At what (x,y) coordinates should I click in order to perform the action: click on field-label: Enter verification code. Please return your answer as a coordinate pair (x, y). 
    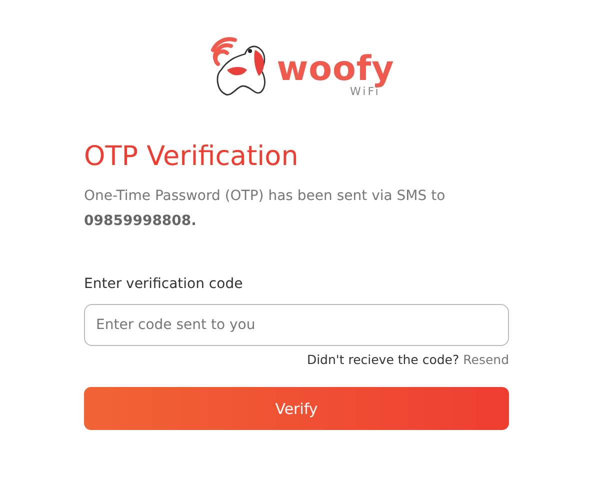
    Looking at the image, I should click on (164, 284).